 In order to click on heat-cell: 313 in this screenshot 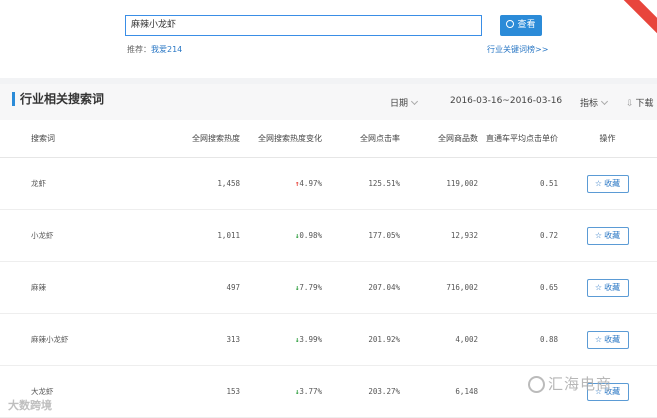, I will do `click(200, 339)`.